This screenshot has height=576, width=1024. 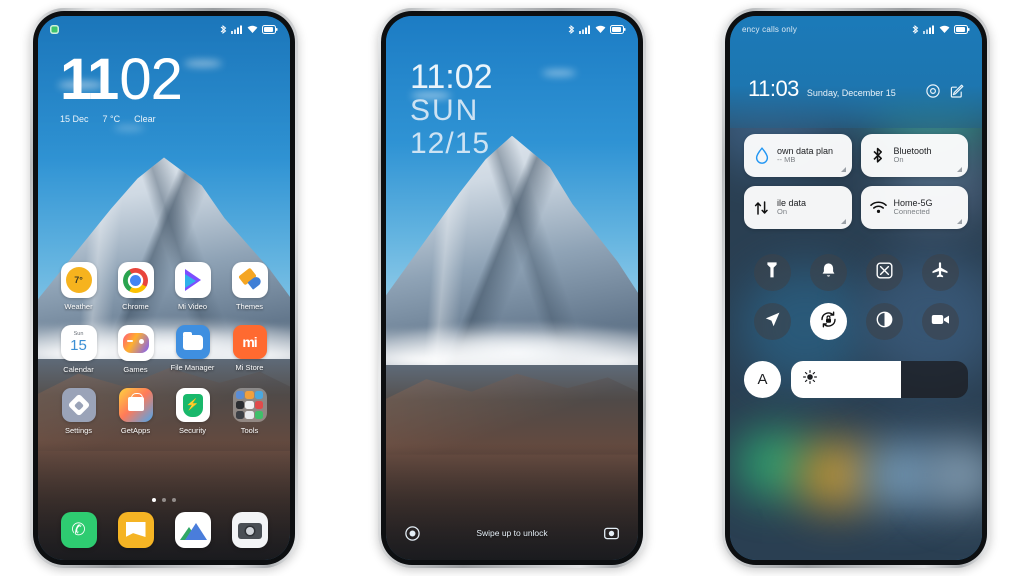 What do you see at coordinates (135, 530) in the screenshot?
I see `messages-icon` at bounding box center [135, 530].